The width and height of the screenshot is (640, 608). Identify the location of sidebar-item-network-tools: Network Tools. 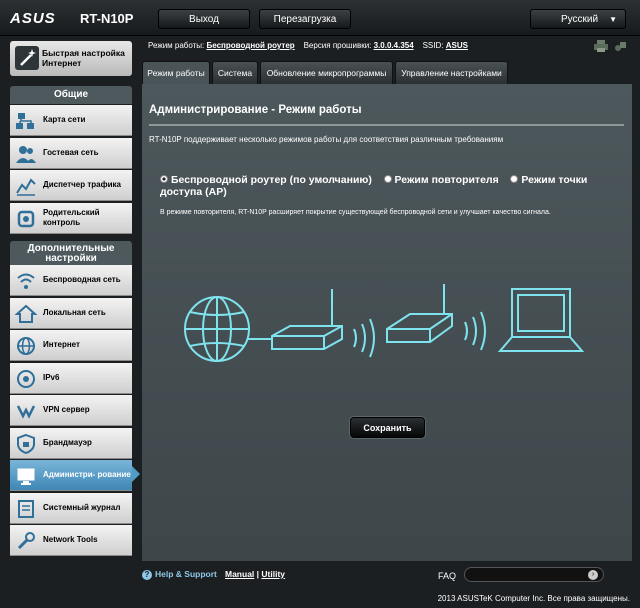
(71, 540).